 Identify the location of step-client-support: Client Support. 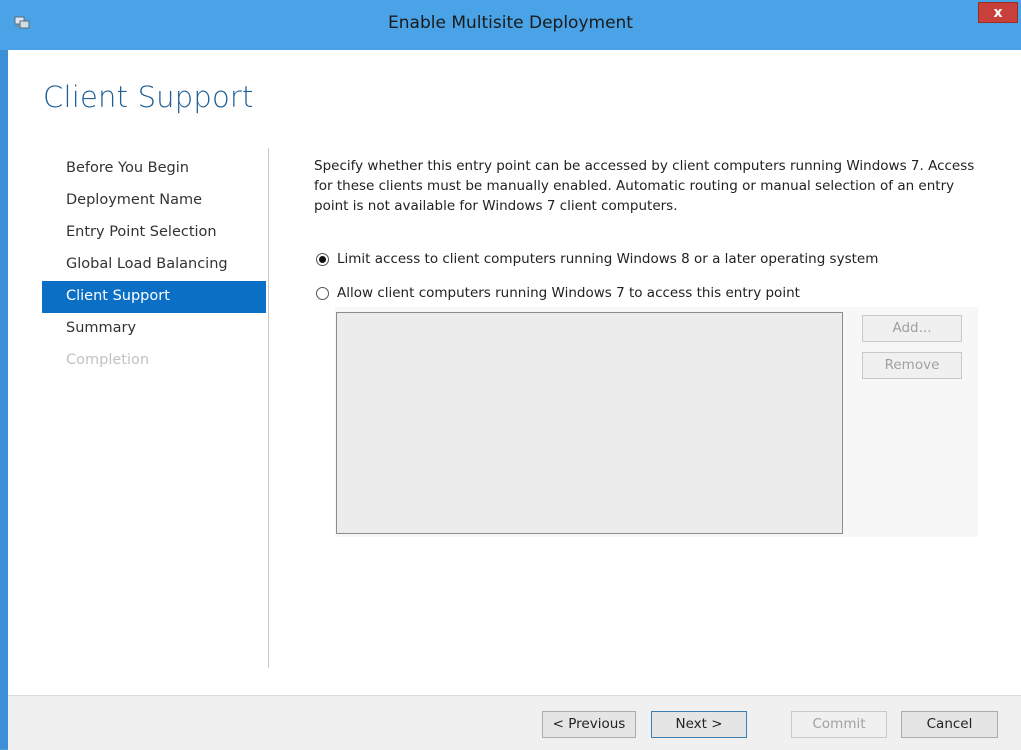
(154, 297).